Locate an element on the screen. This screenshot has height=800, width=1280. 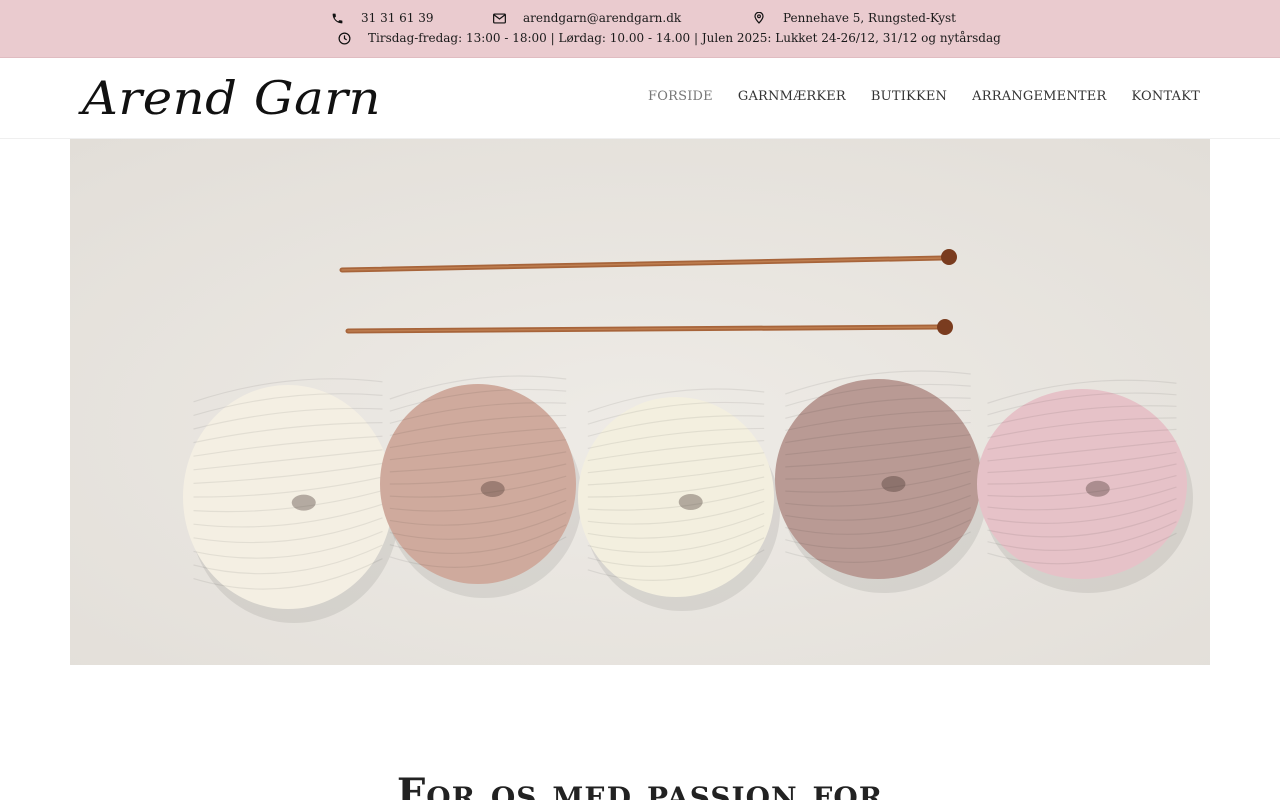
phone-number: 31 31 61 39 is located at coordinates (397, 18).